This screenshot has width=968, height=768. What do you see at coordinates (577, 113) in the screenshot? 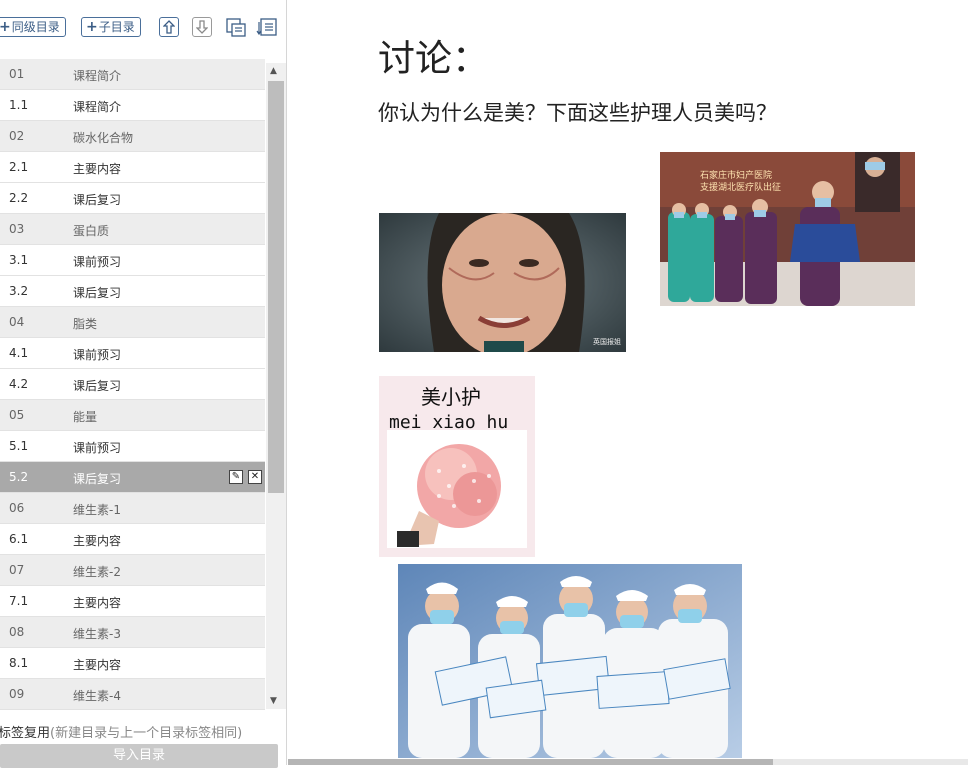
I see `discussion-question: 你认为什么是美？下面这些护理人员美吗？` at bounding box center [577, 113].